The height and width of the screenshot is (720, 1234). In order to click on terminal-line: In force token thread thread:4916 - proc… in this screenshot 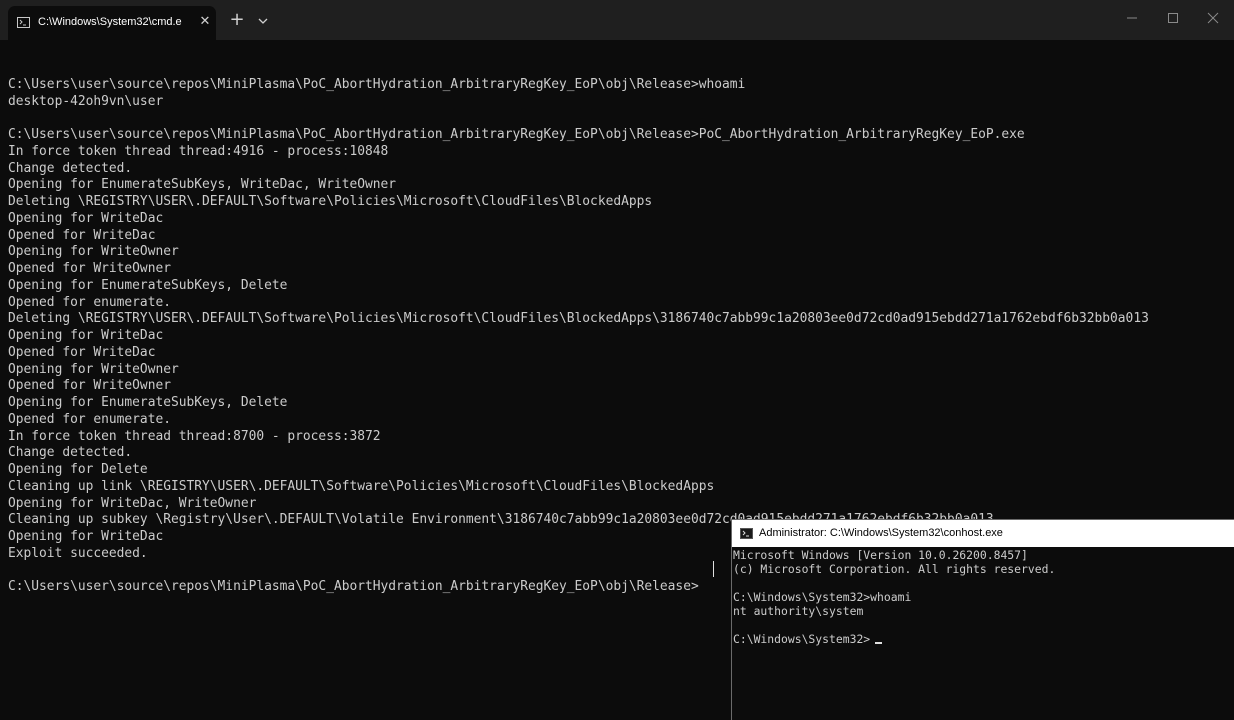, I will do `click(198, 151)`.